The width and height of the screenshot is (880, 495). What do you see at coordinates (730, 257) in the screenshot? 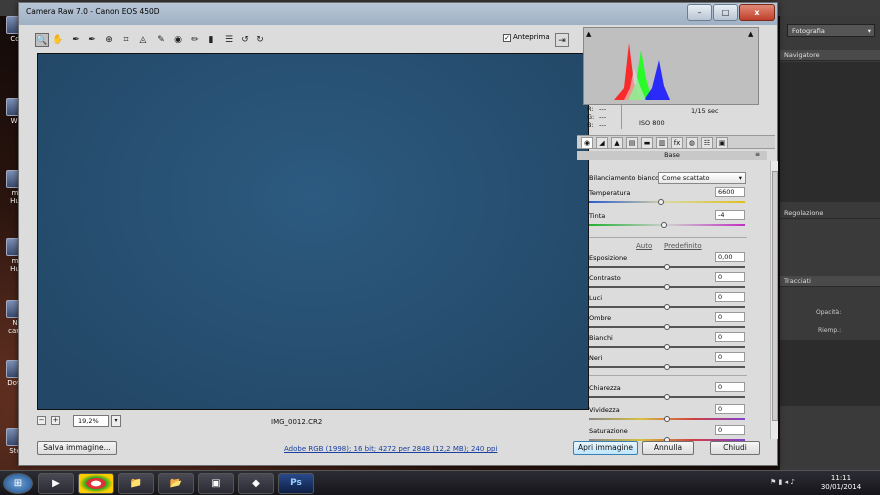
I see `slider-value-field: 0,00` at bounding box center [730, 257].